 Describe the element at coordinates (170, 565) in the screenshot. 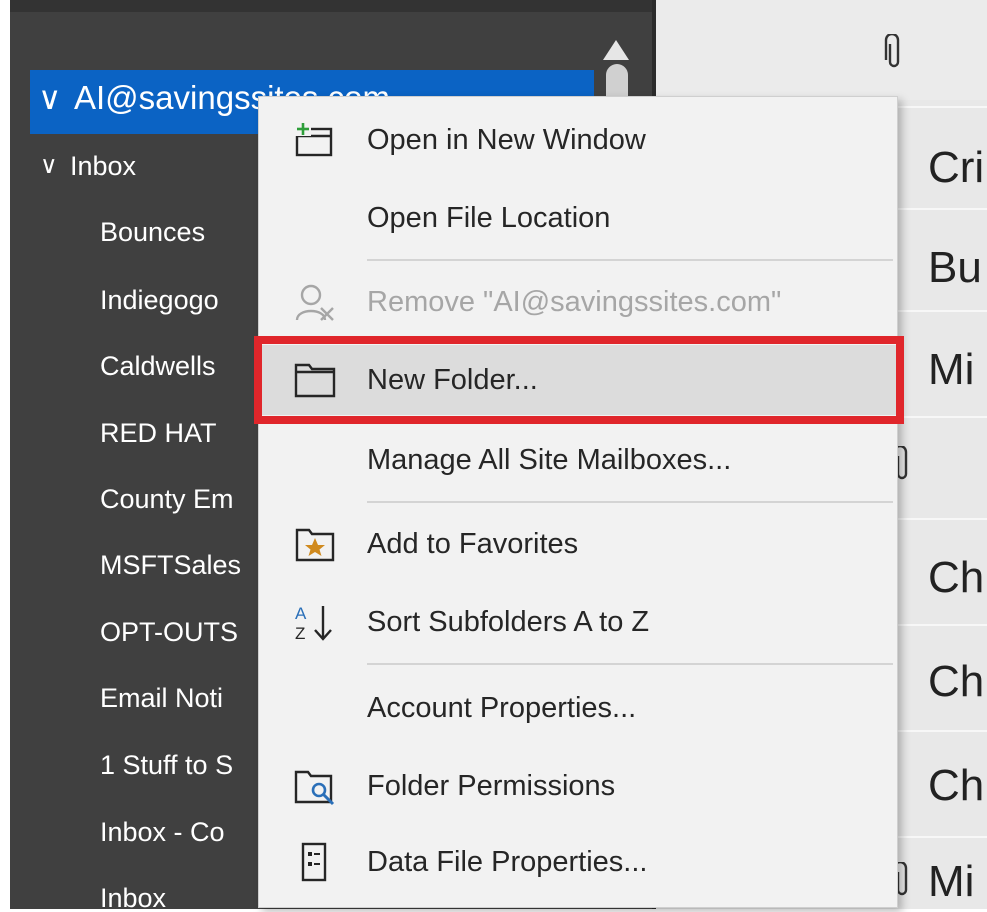

I see `folder-item: MSFTSales` at that location.